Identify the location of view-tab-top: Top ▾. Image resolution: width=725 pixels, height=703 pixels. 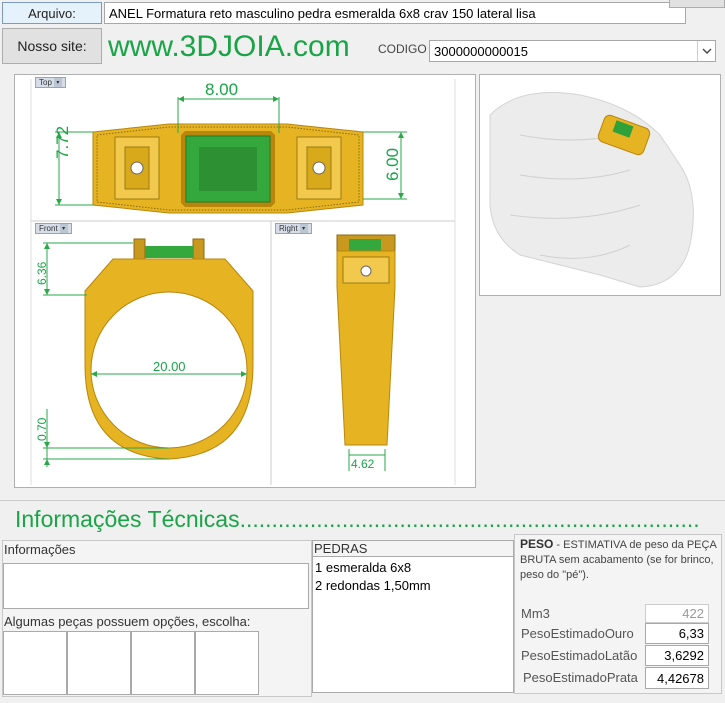
(50, 82).